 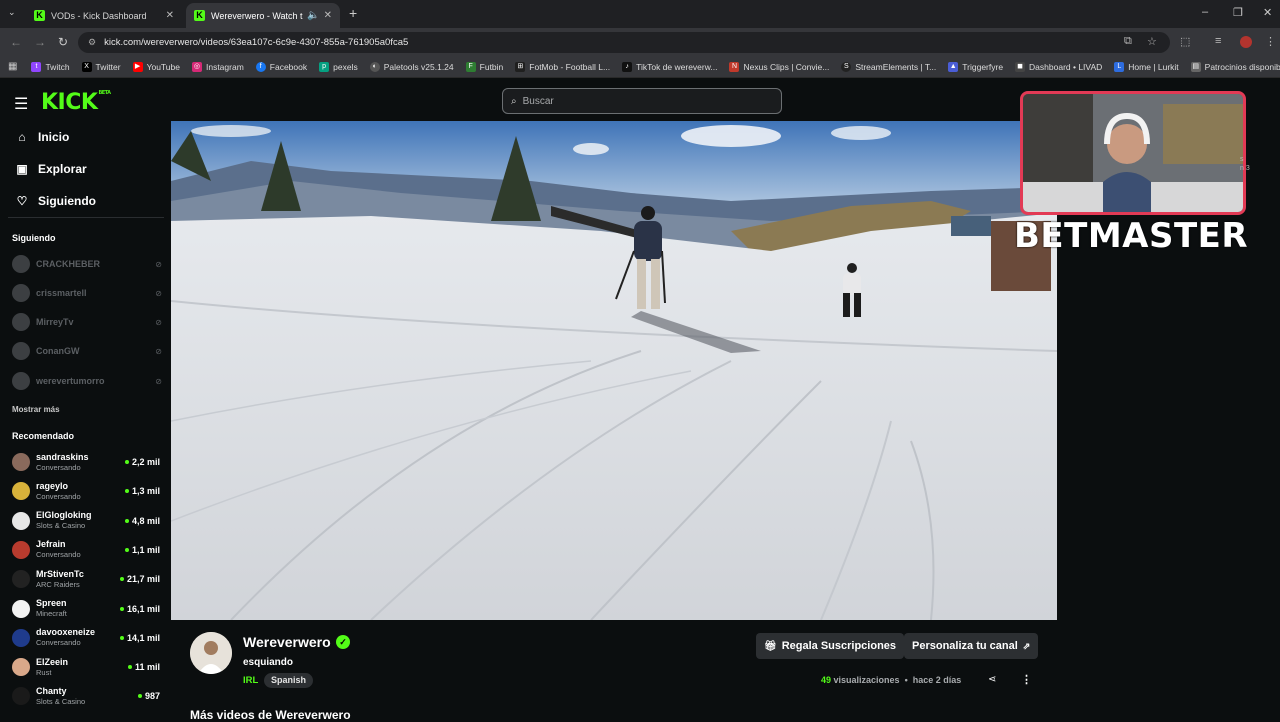 I want to click on following-item: ConanGW ⊘, so click(x=87, y=351).